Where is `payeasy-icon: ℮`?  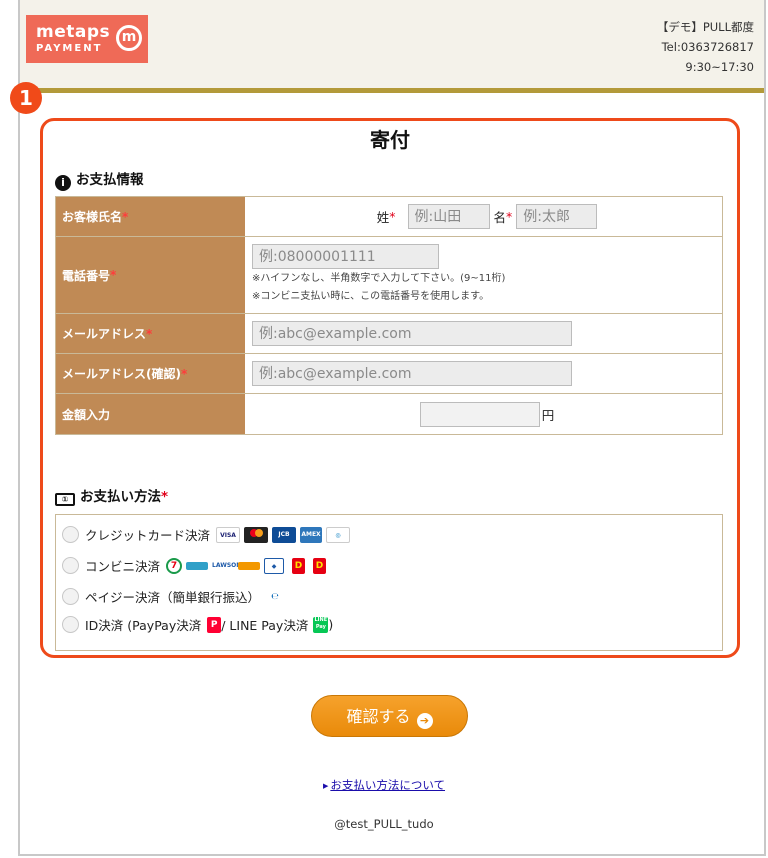 payeasy-icon: ℮ is located at coordinates (275, 596).